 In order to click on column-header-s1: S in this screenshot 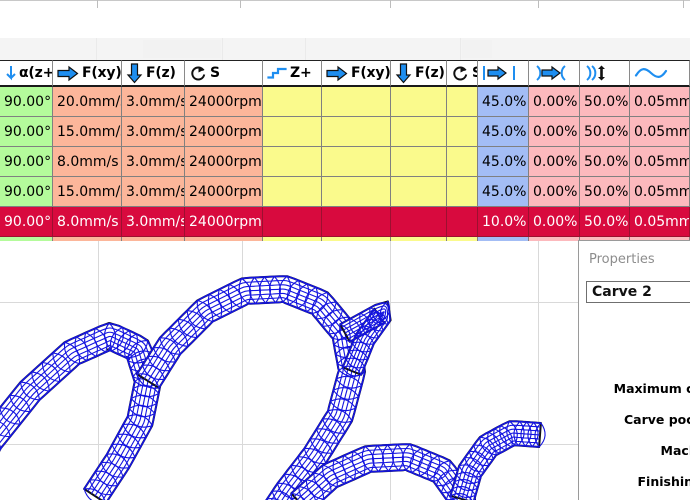, I will do `click(224, 73)`.